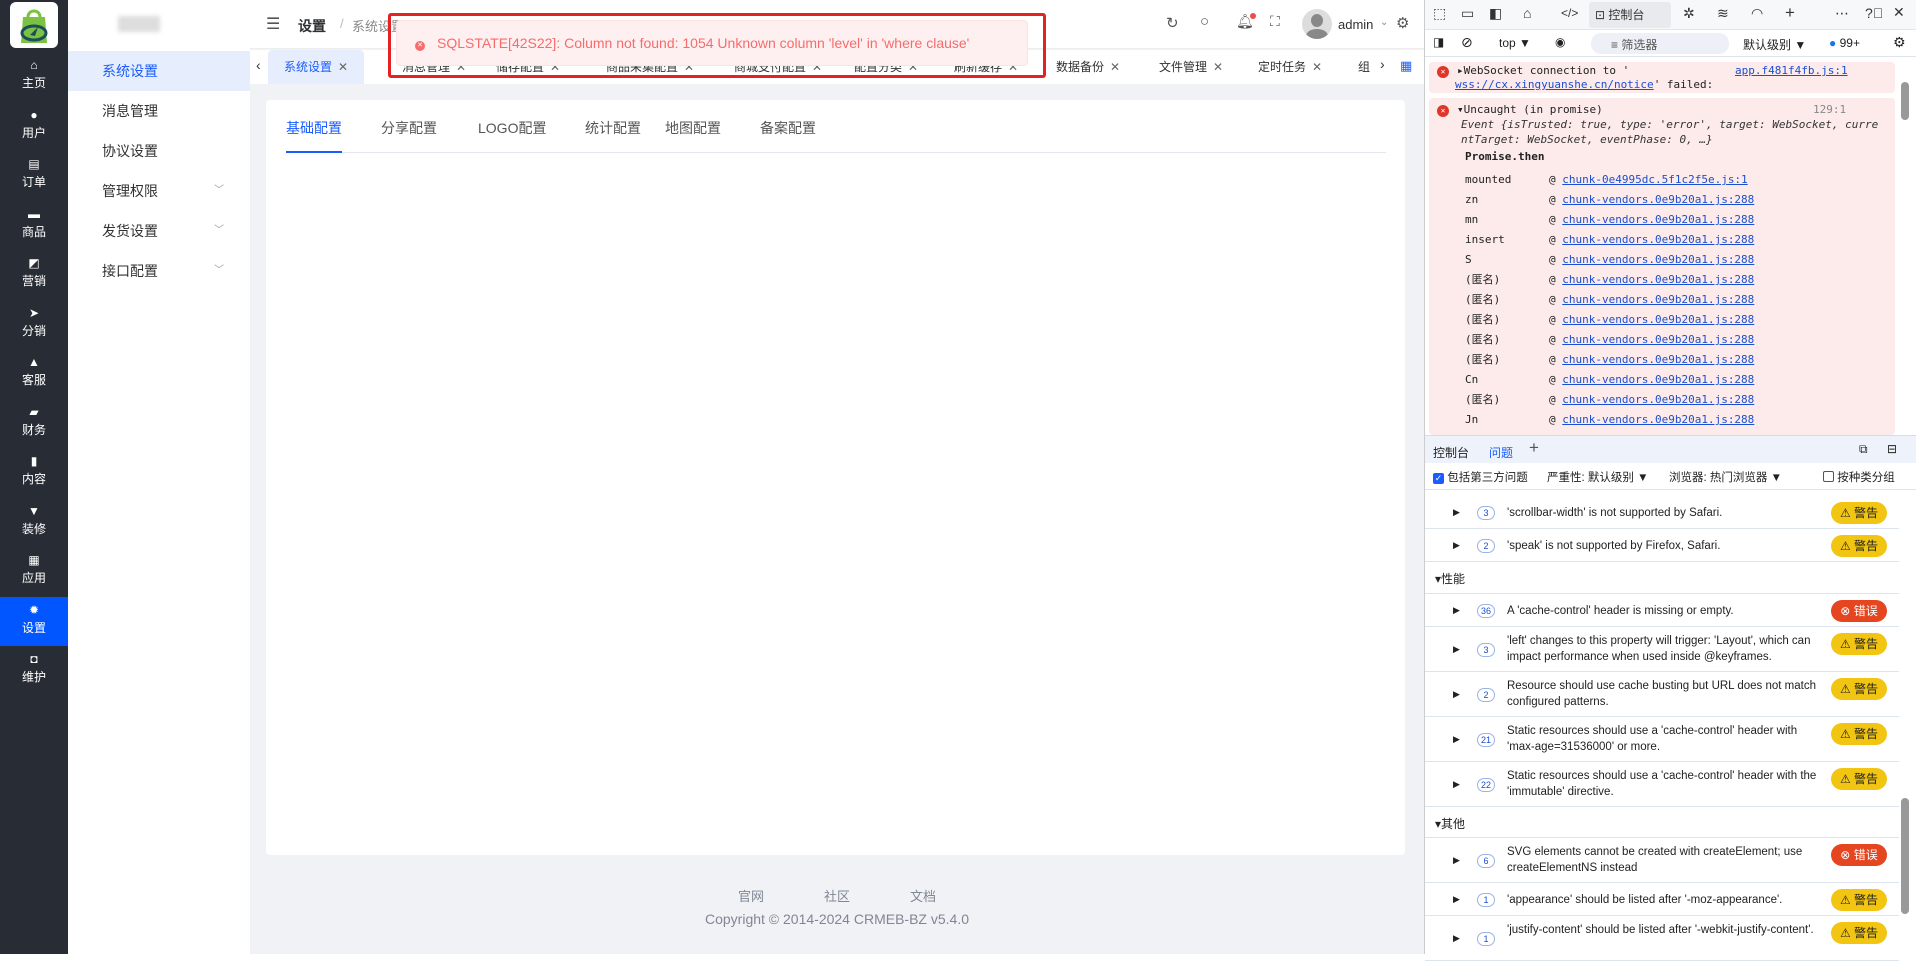  Describe the element at coordinates (788, 128) in the screenshot. I see `config-tab: 备案配置` at that location.